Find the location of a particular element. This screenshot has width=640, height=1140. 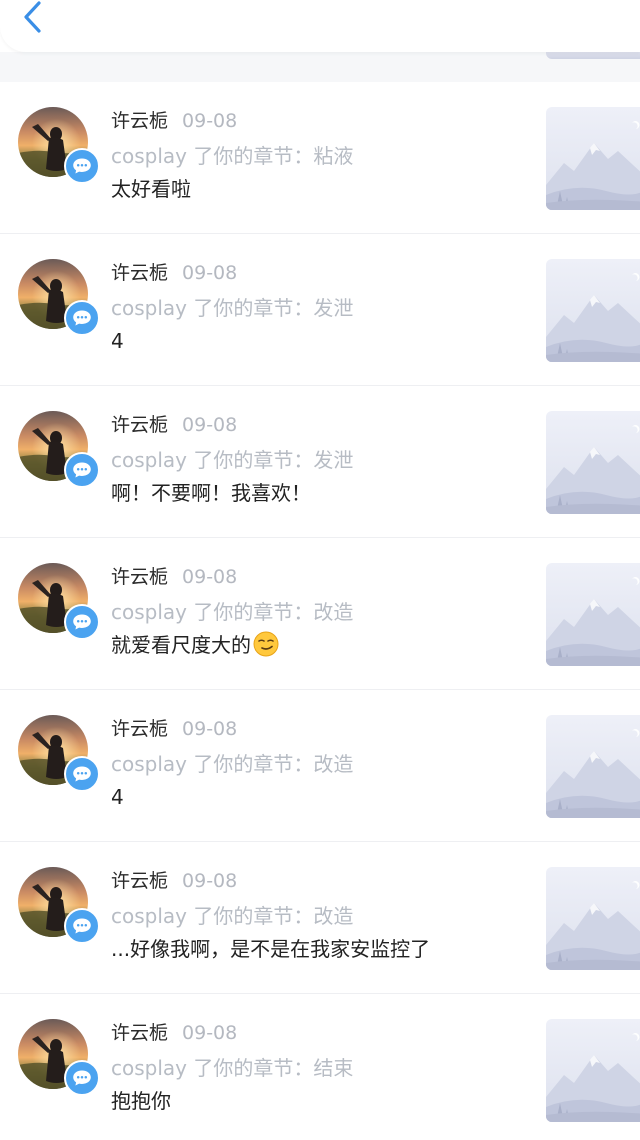

notification-item: 许云栀 09-08 cosplay 了你的章节：粘液 太好看啦 is located at coordinates (320, 158).